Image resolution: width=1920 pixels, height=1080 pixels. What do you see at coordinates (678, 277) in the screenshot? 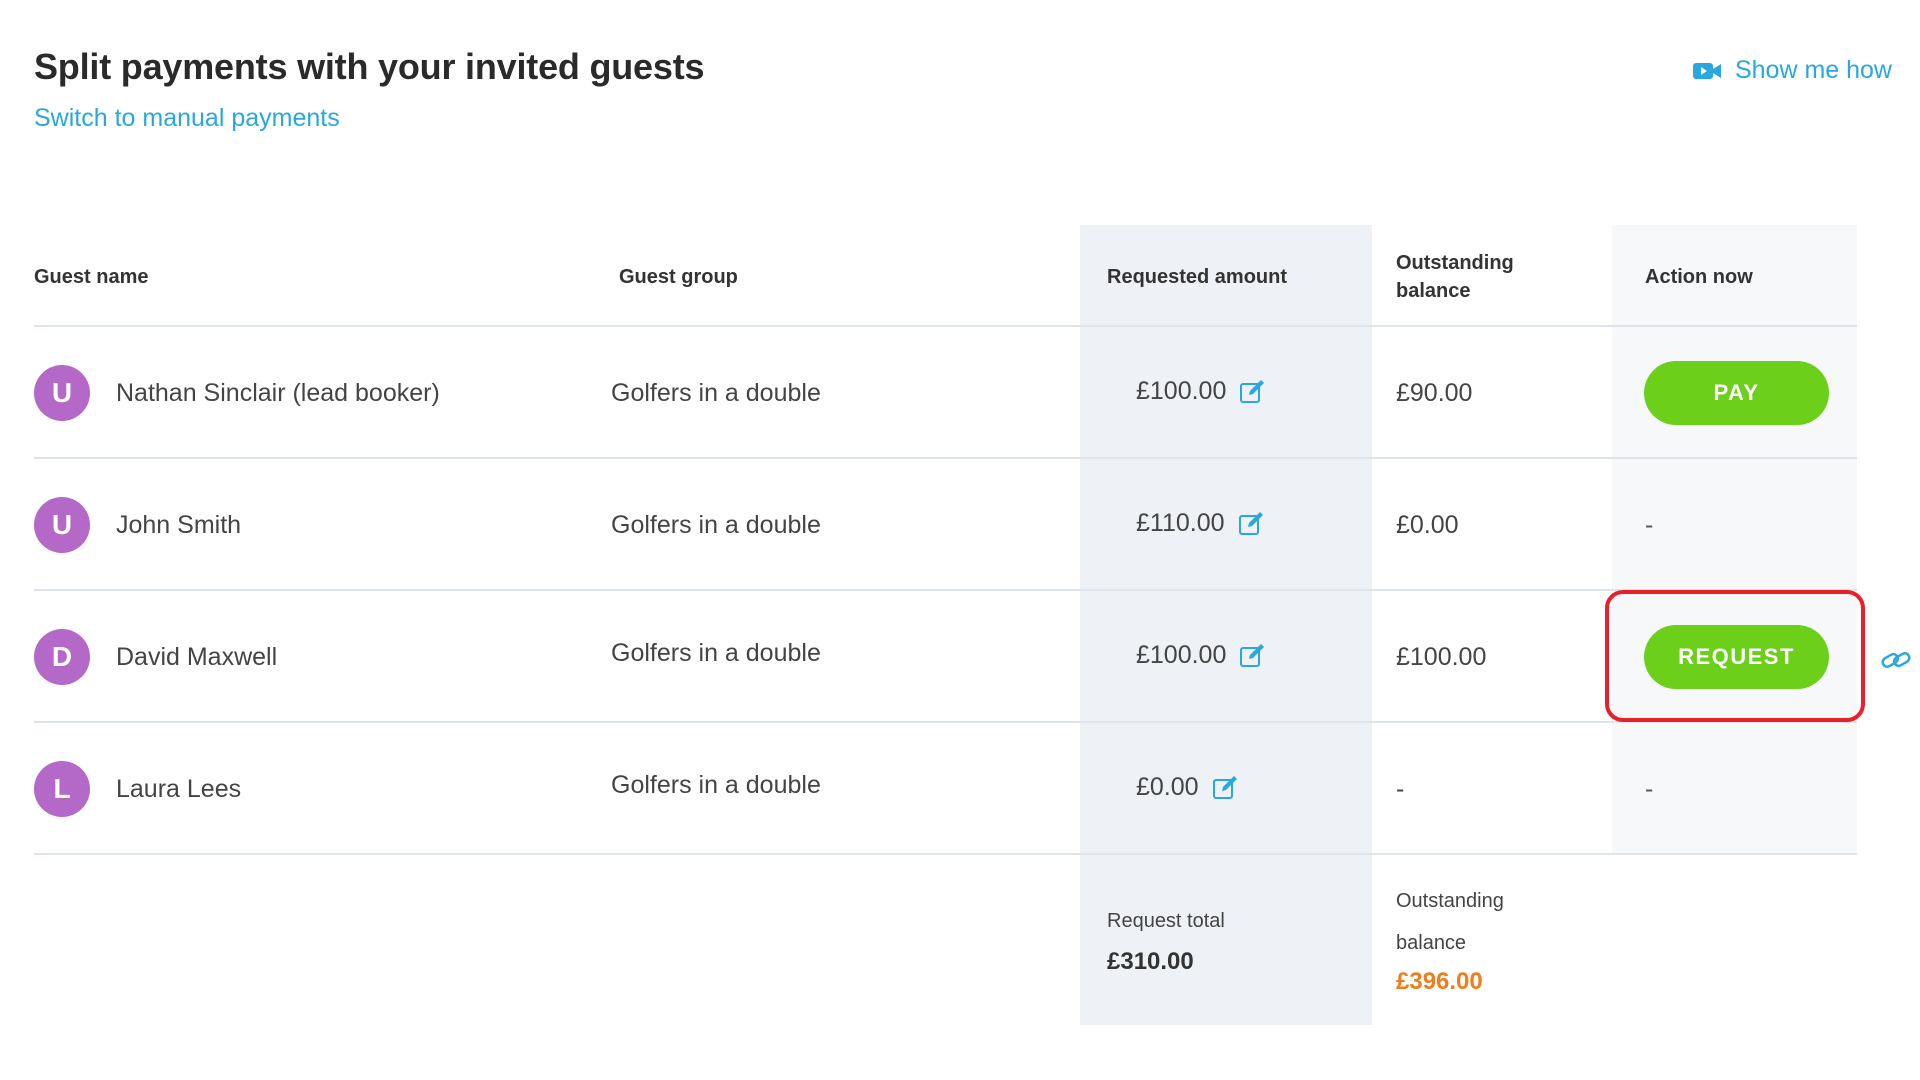
I see `col-header-guest-group: Guest group` at bounding box center [678, 277].